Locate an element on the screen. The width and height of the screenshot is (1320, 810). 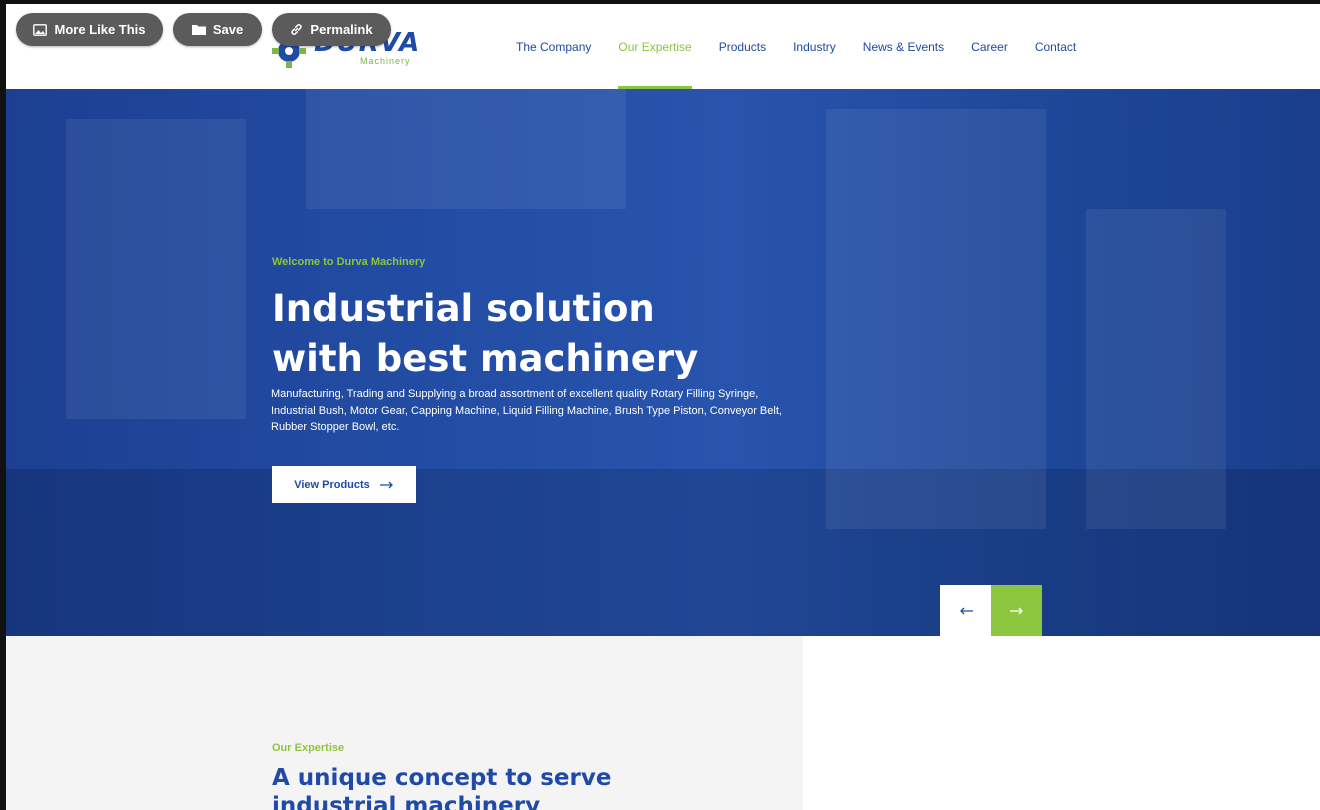
expertise-eyebrow: Our Expertise is located at coordinates (308, 748).